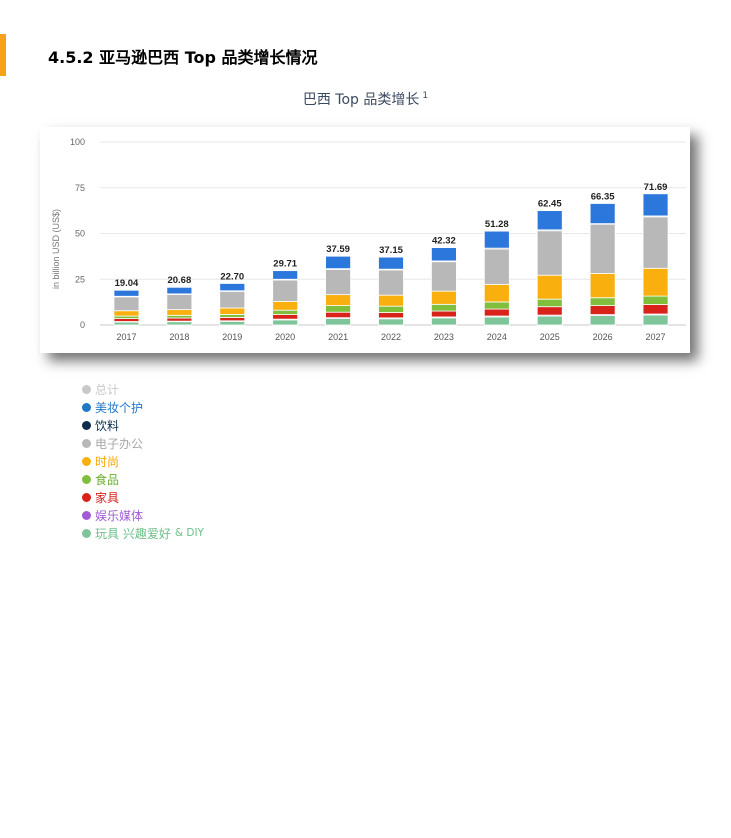 This screenshot has height=838, width=731. What do you see at coordinates (143, 389) in the screenshot?
I see `legend-item: 总计` at bounding box center [143, 389].